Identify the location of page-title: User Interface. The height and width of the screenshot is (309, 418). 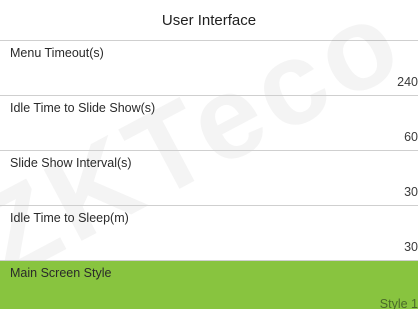
(209, 20).